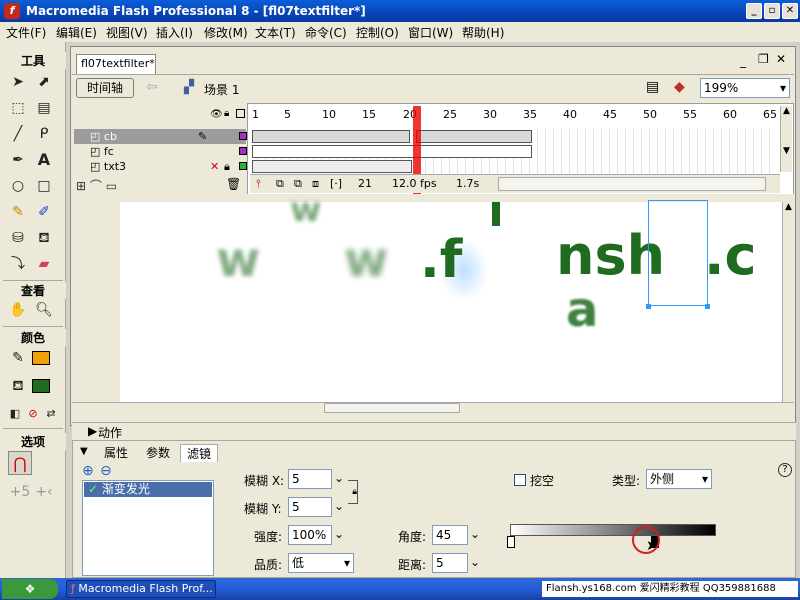  Describe the element at coordinates (475, 534) in the screenshot. I see `angle-knob-icon: ⌄` at that location.